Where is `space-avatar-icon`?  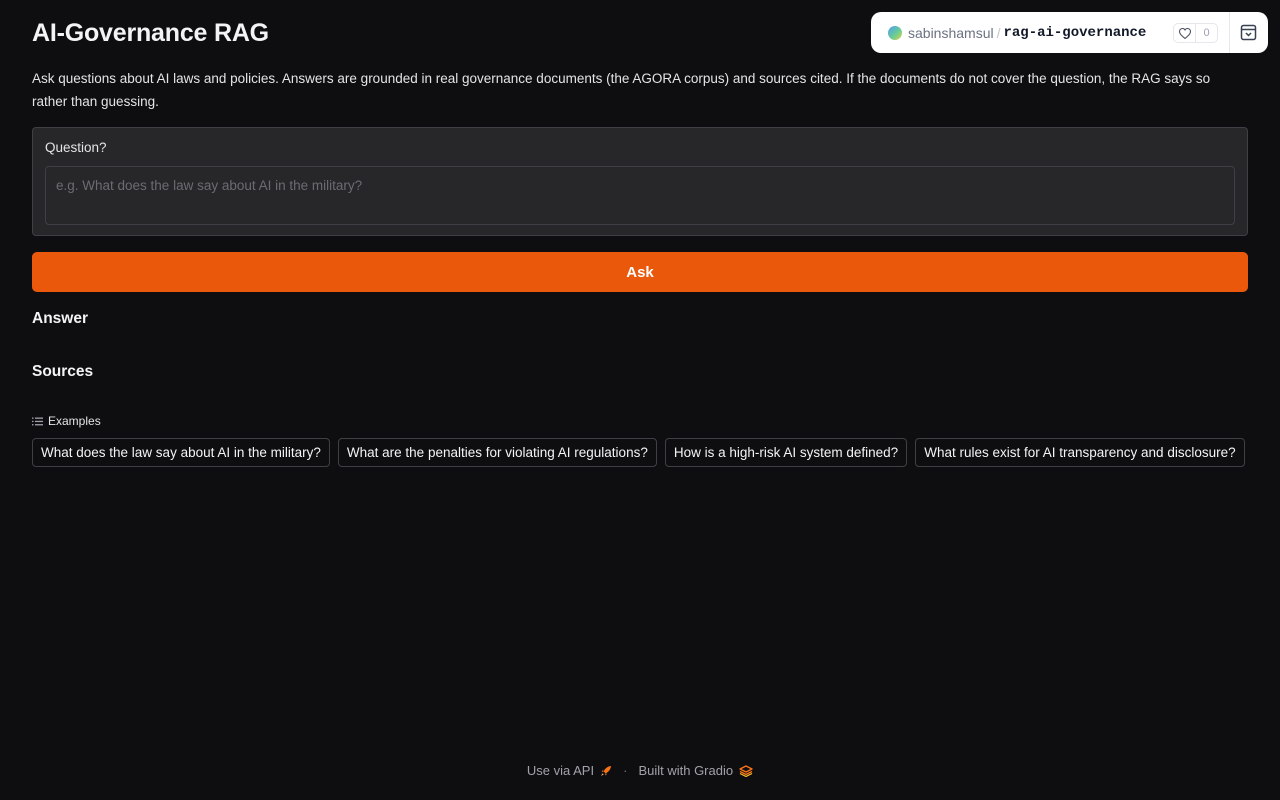 space-avatar-icon is located at coordinates (895, 32).